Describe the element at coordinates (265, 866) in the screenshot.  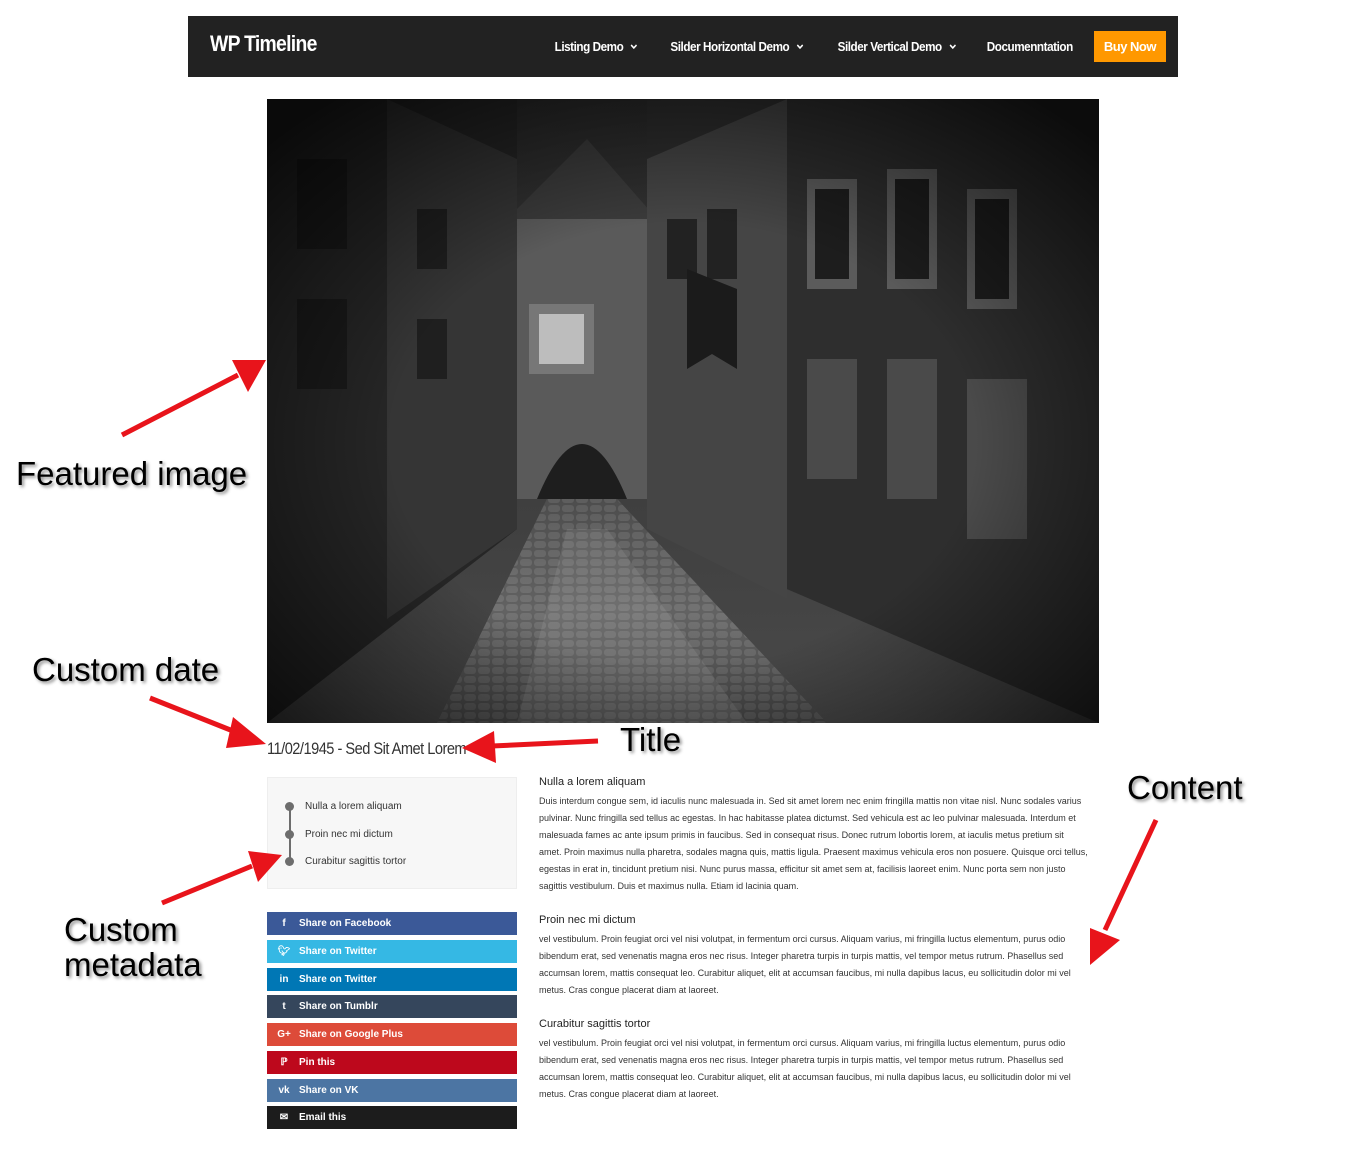
I see `arrow-head-custom-metadata` at that location.